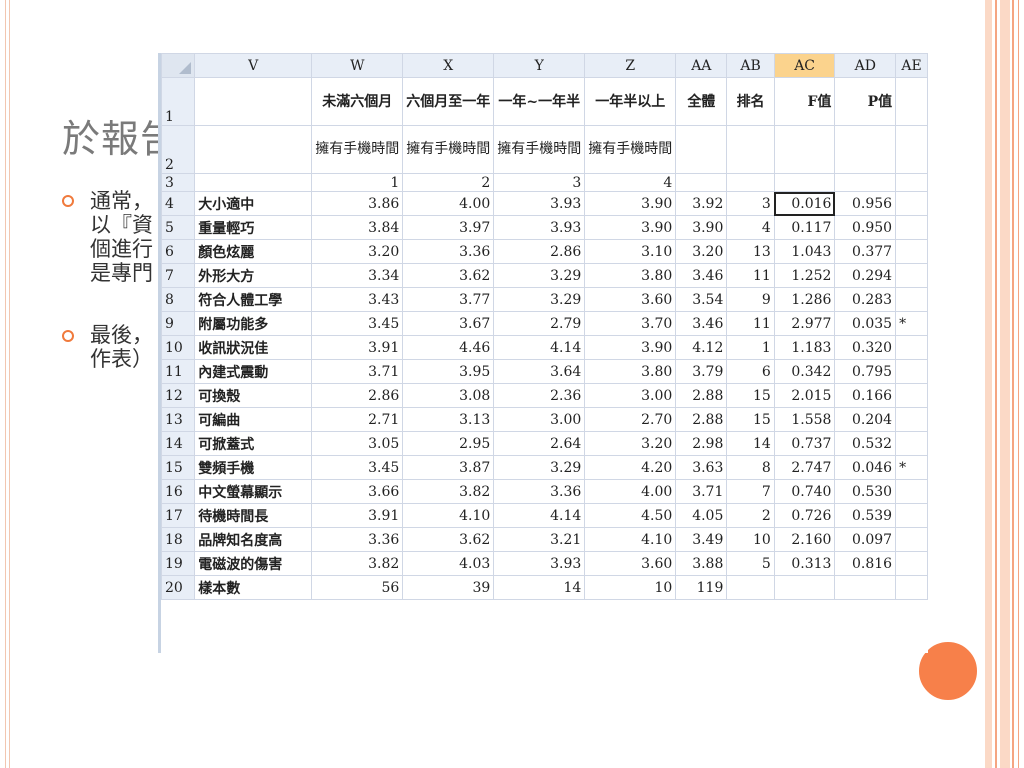 The height and width of the screenshot is (768, 1024). What do you see at coordinates (357, 539) in the screenshot?
I see `value-cell: 3.36` at bounding box center [357, 539].